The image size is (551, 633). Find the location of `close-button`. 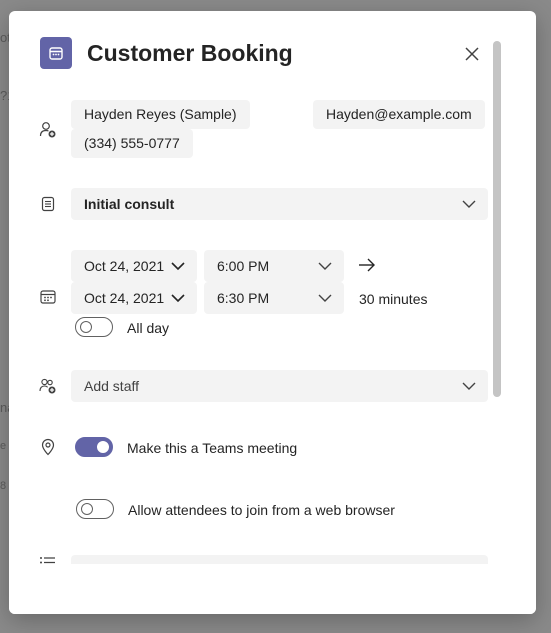

close-button is located at coordinates (472, 54).